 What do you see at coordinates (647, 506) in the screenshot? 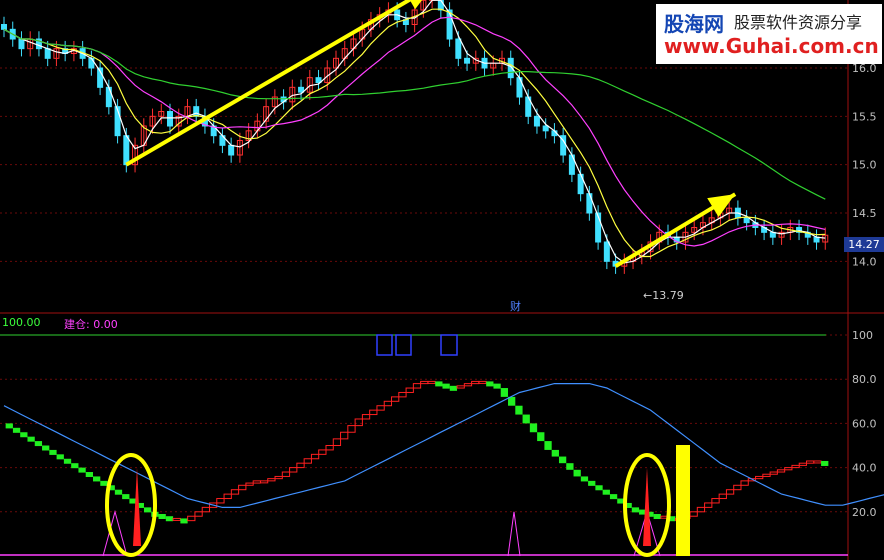
I see `buy-spike-right` at bounding box center [647, 506].